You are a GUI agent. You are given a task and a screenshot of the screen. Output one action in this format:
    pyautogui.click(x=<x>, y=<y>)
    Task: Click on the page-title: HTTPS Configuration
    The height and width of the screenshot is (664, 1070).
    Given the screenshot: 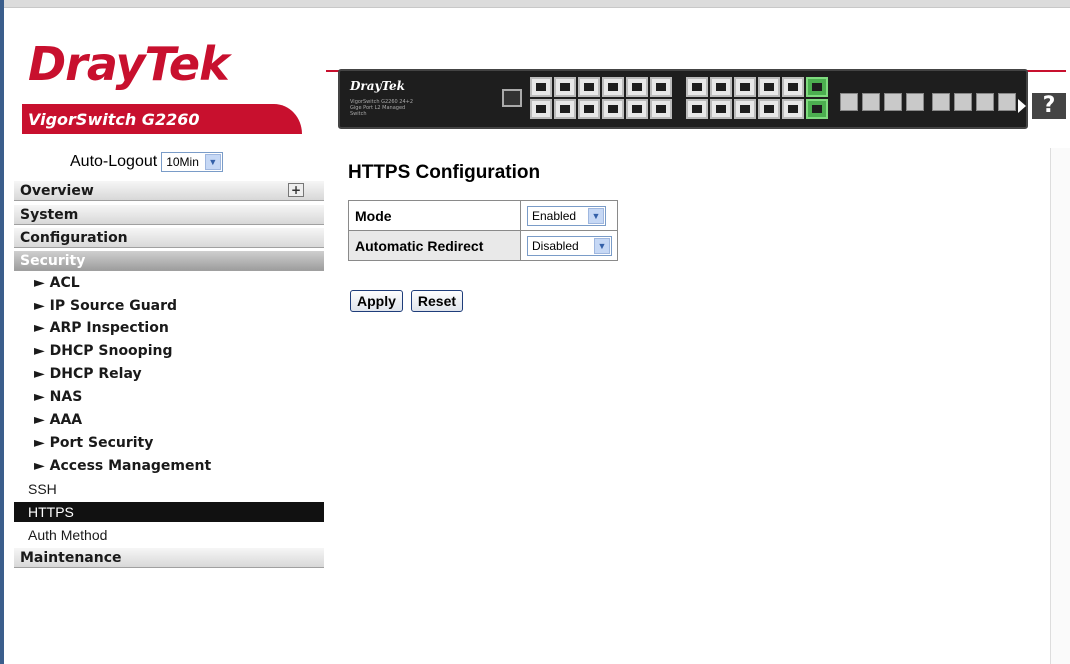 What is the action you would take?
    pyautogui.click(x=444, y=172)
    